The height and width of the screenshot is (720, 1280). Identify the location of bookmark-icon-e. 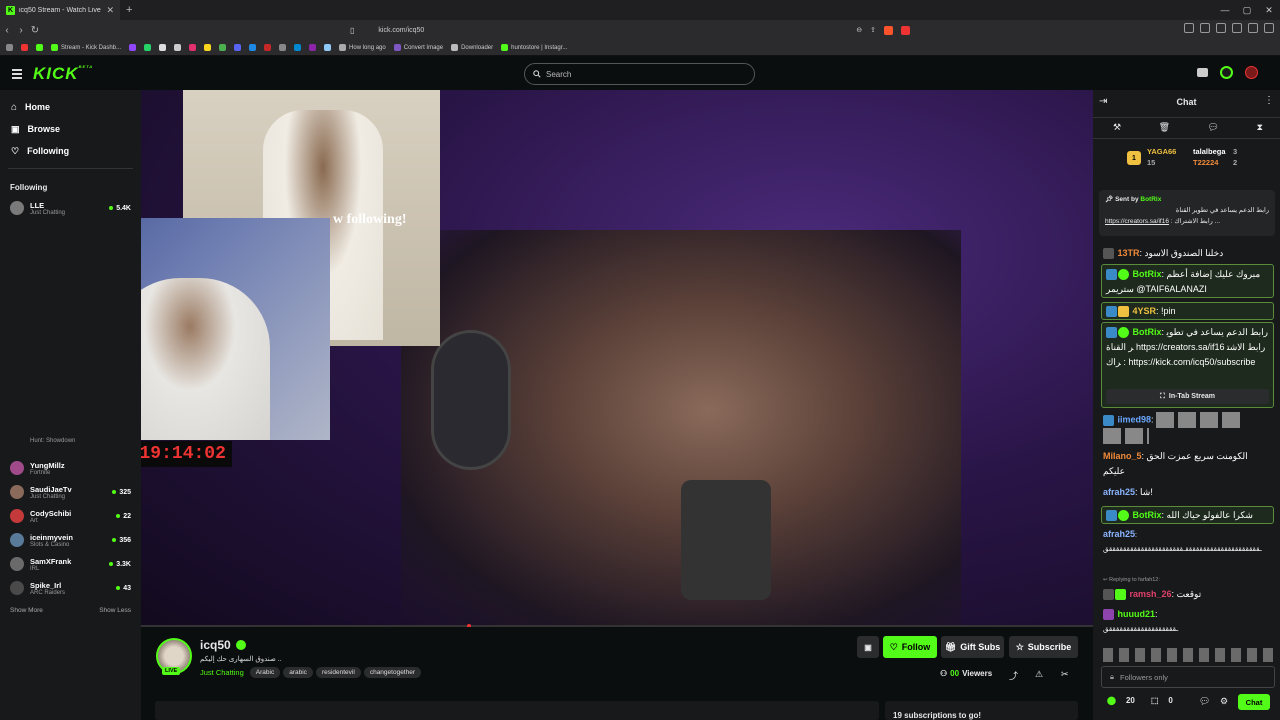
(313, 47).